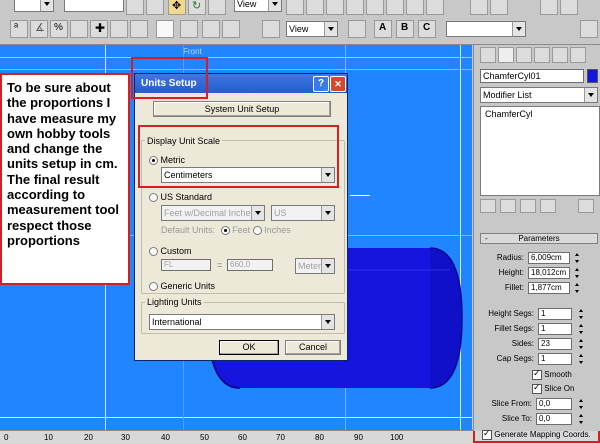  Describe the element at coordinates (170, 251) in the screenshot. I see `custom-radio: Custom` at that location.